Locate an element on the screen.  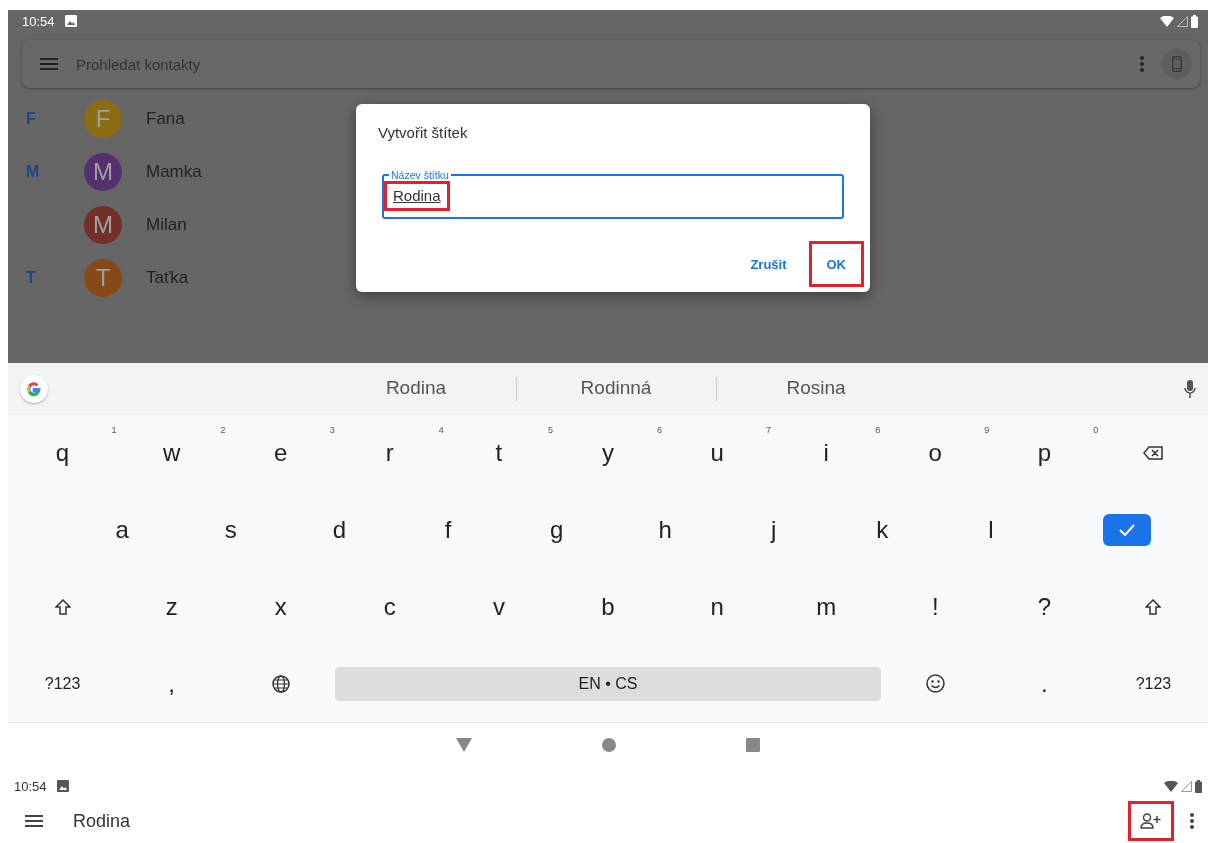
field-label: Název štítku is located at coordinates (420, 175).